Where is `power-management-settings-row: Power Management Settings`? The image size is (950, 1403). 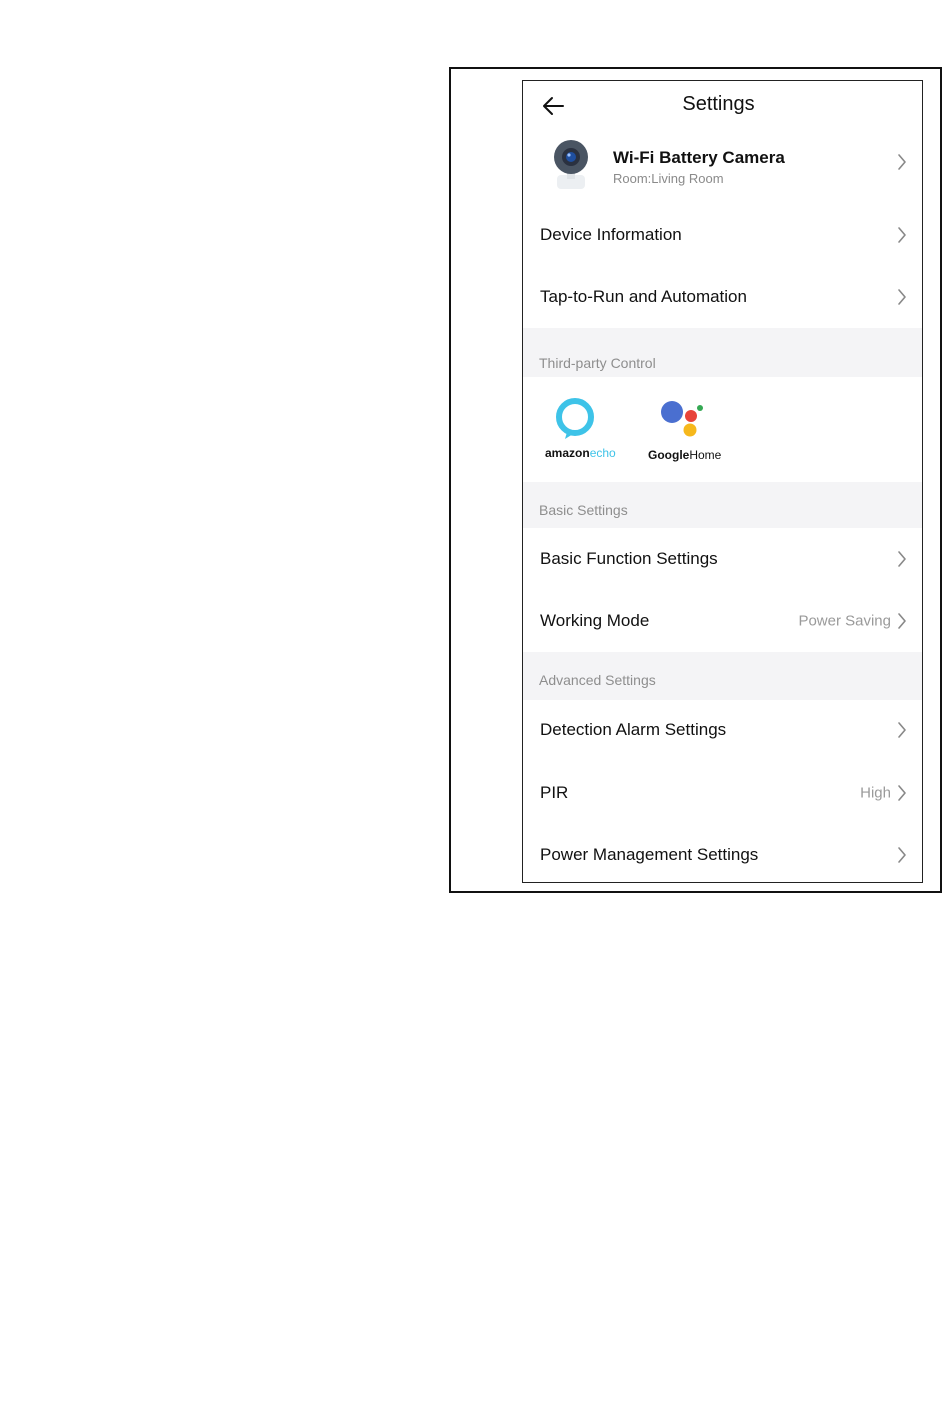
power-management-settings-row: Power Management Settings is located at coordinates (722, 853).